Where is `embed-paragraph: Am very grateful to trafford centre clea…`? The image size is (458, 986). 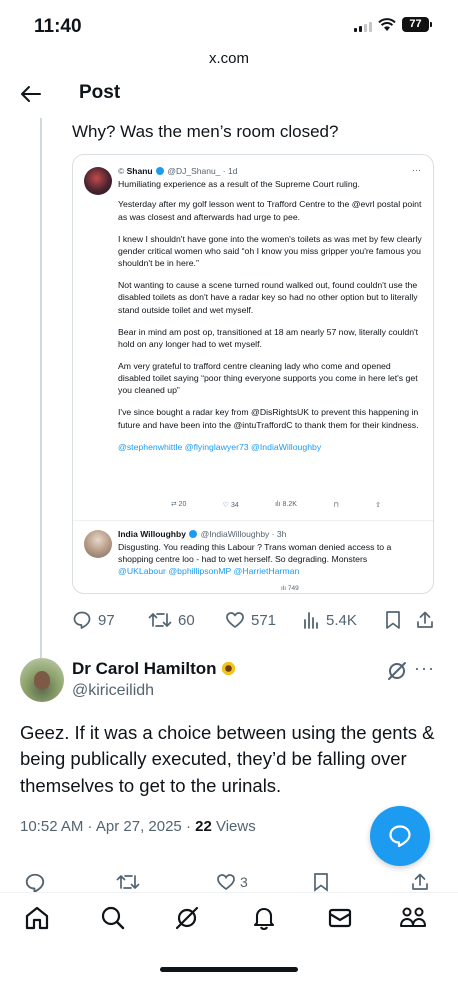
embed-paragraph: Am very grateful to trafford centre clea… is located at coordinates (268, 378).